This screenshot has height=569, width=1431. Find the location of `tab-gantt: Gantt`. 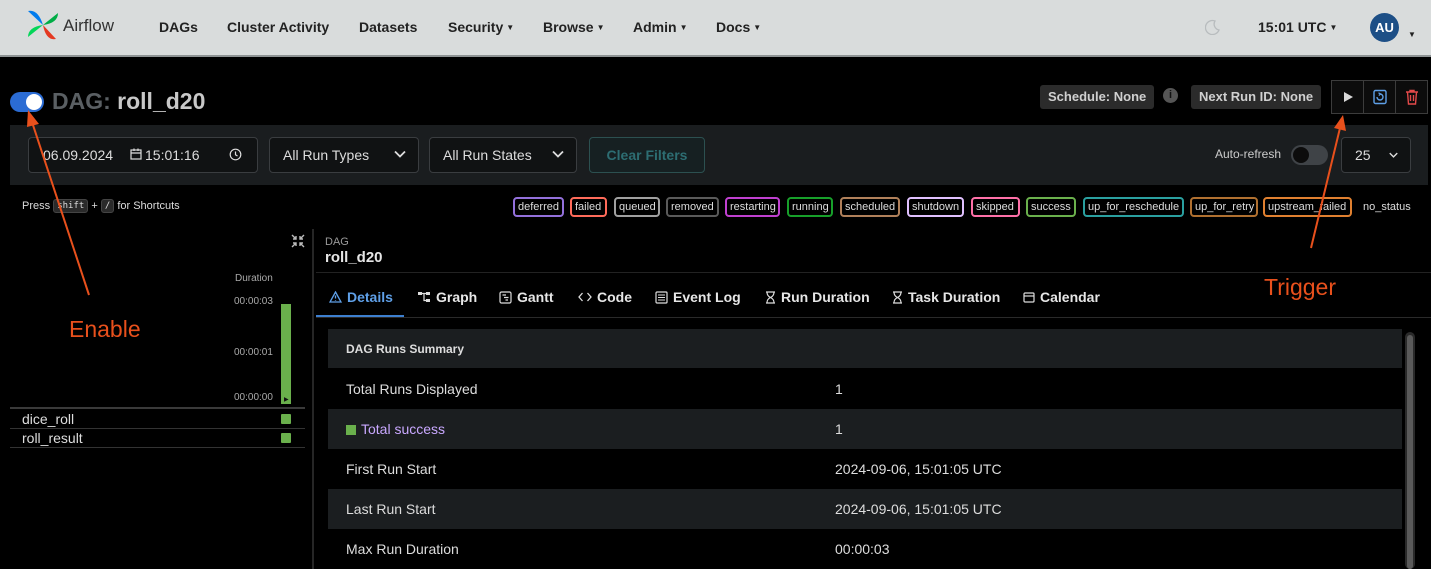

tab-gantt: Gantt is located at coordinates (526, 297).